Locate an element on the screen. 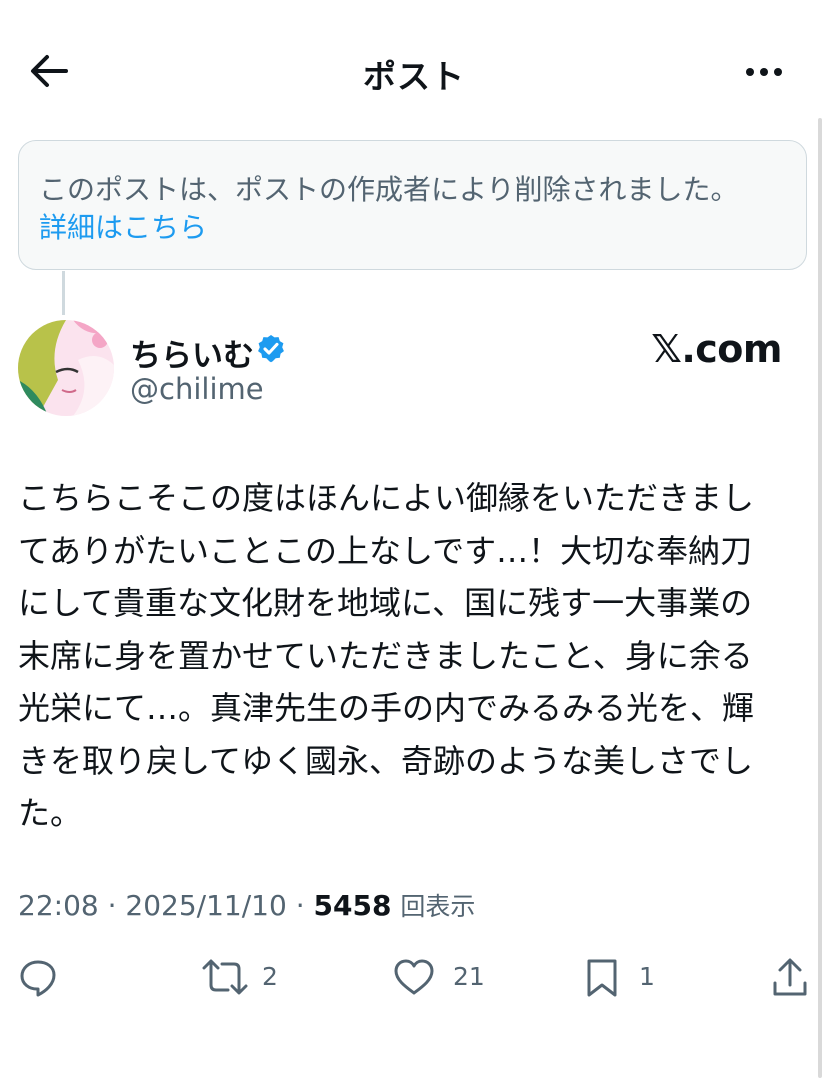 The height and width of the screenshot is (1090, 828). more-horizontal-icon is located at coordinates (764, 72).